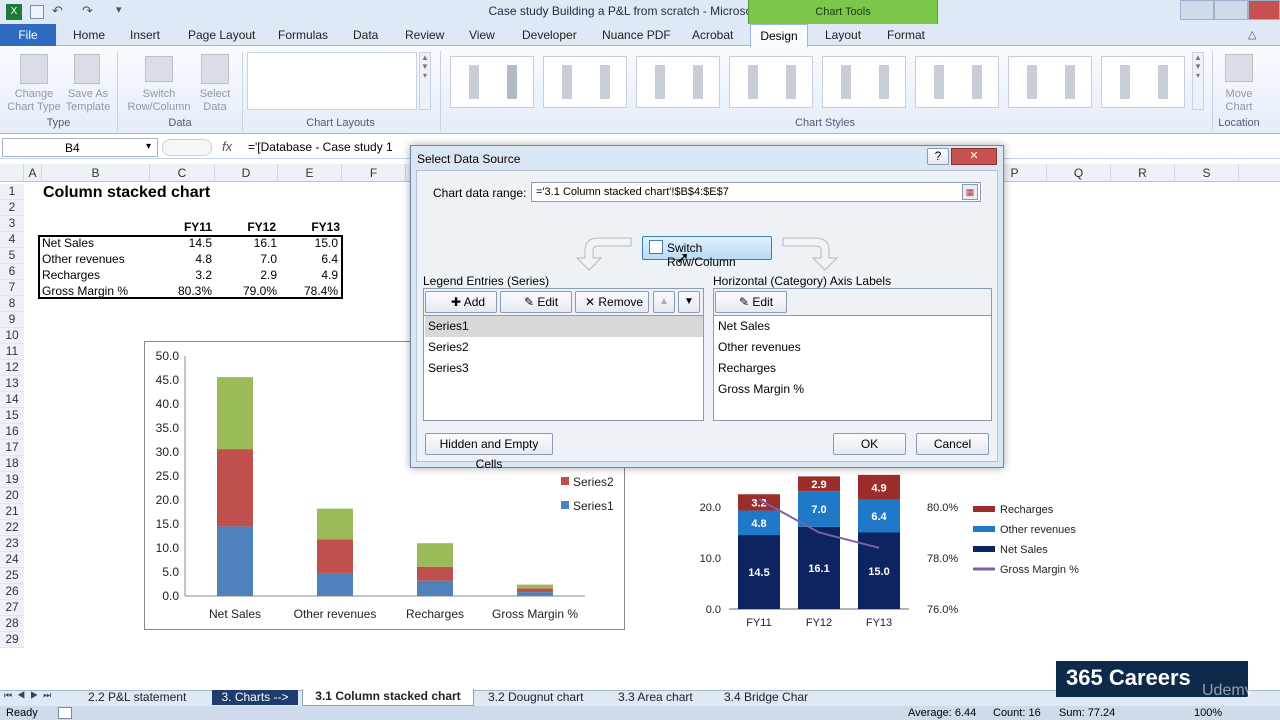 The width and height of the screenshot is (1280, 720). I want to click on column-header-c: C, so click(182, 173).